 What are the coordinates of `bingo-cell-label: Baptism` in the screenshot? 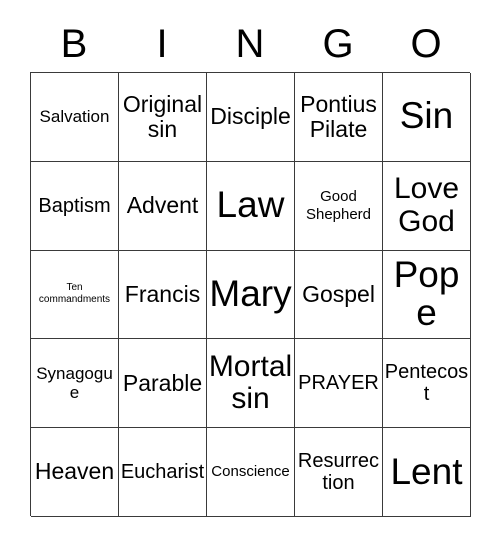 It's located at (74, 205).